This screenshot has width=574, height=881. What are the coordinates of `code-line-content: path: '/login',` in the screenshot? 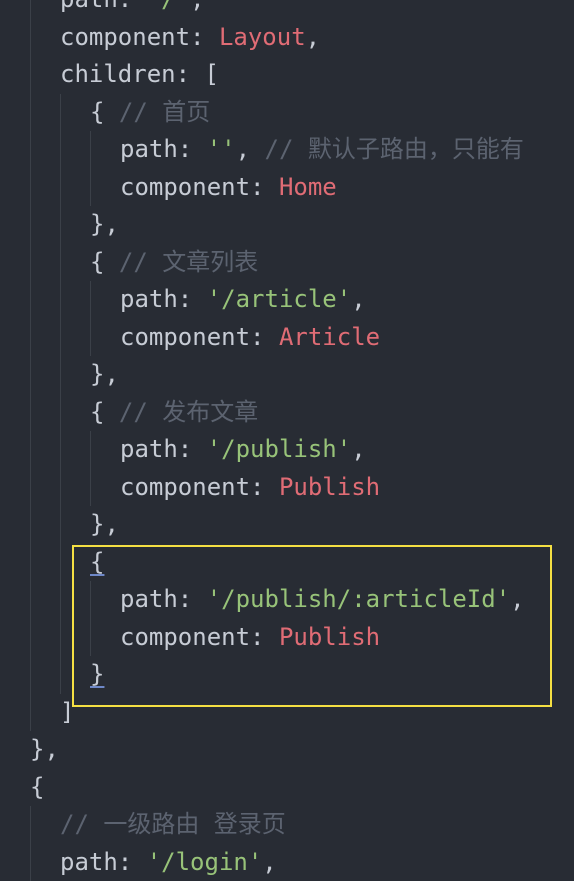 It's located at (168, 862).